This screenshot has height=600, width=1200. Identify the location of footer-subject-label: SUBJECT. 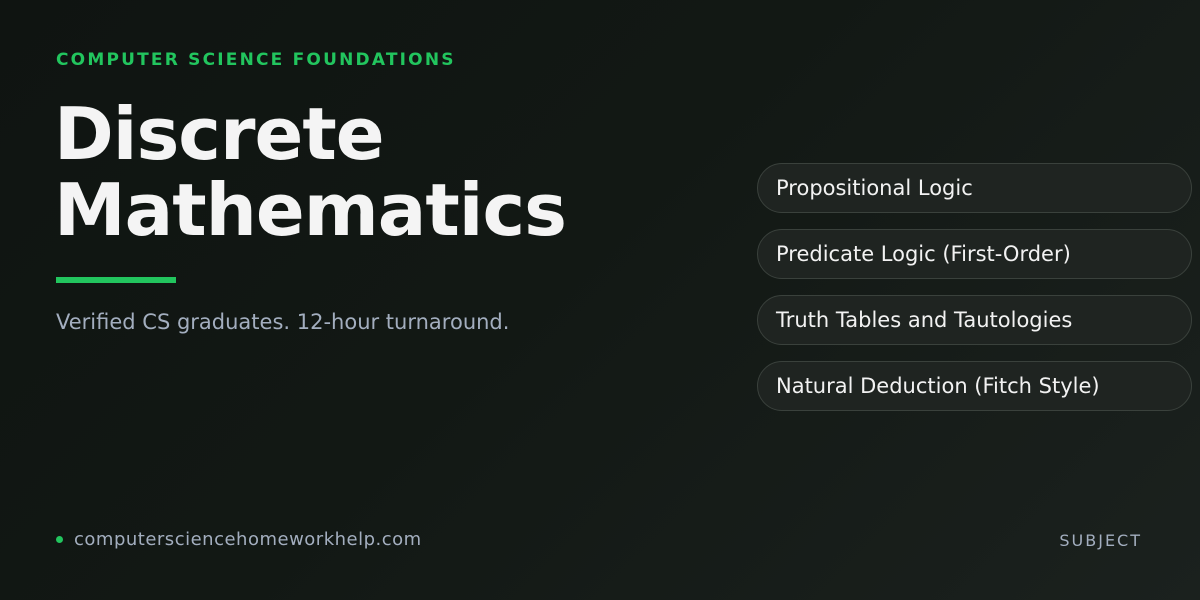
(1100, 540).